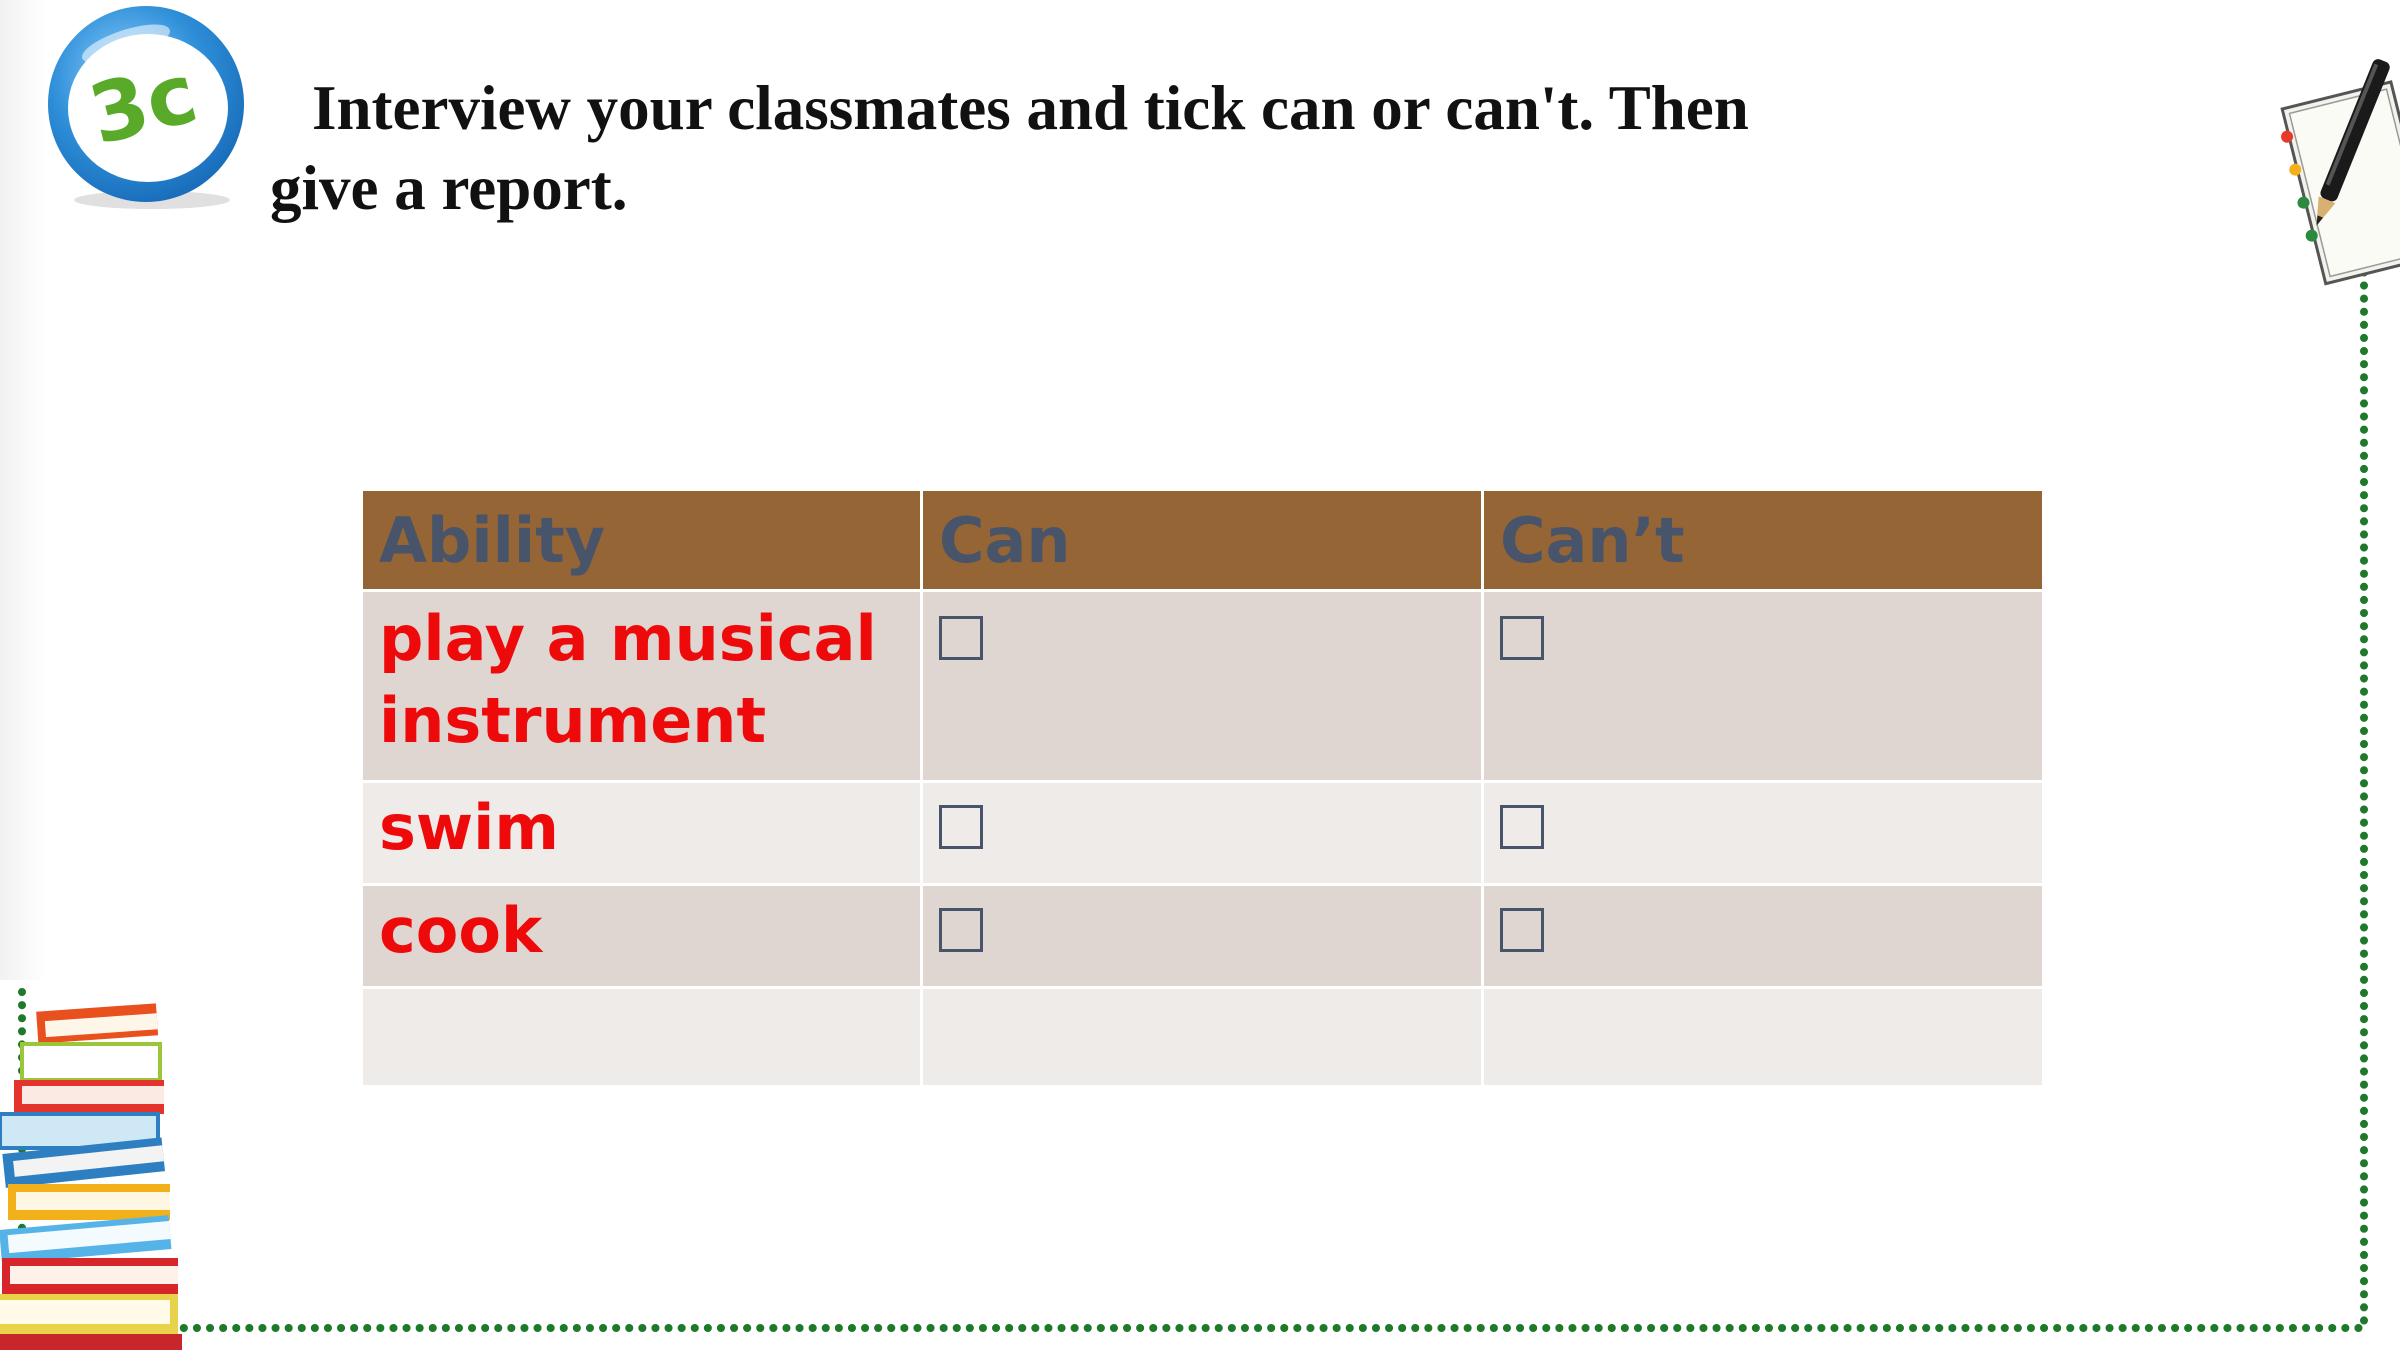 This screenshot has width=2400, height=1350. Describe the element at coordinates (641, 833) in the screenshot. I see `ability-cell: swim` at that location.